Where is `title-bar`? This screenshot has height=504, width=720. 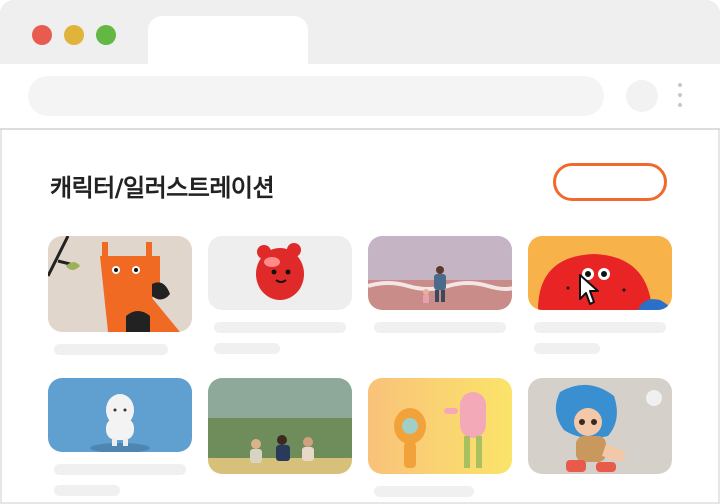 title-bar is located at coordinates (360, 32).